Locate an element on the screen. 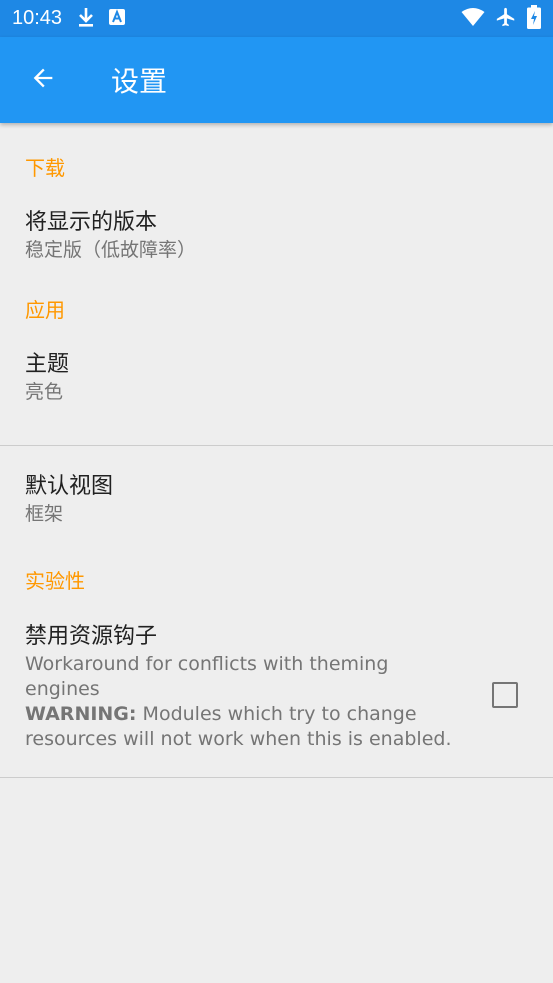 The image size is (553, 983). battery-icon is located at coordinates (534, 18).